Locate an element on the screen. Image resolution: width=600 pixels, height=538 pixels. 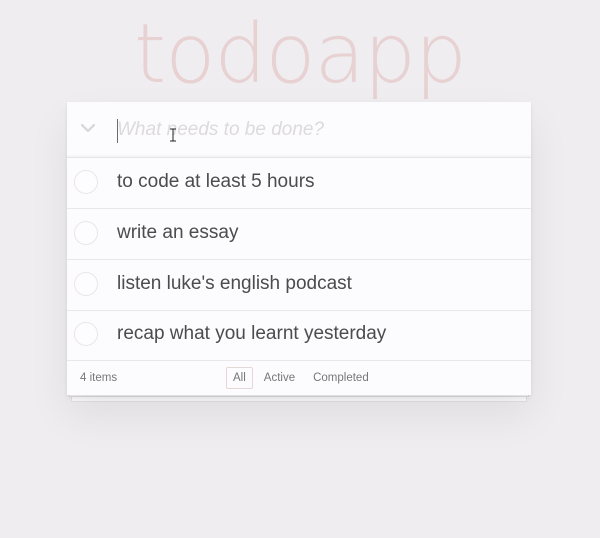
filter-all: All is located at coordinates (239, 378).